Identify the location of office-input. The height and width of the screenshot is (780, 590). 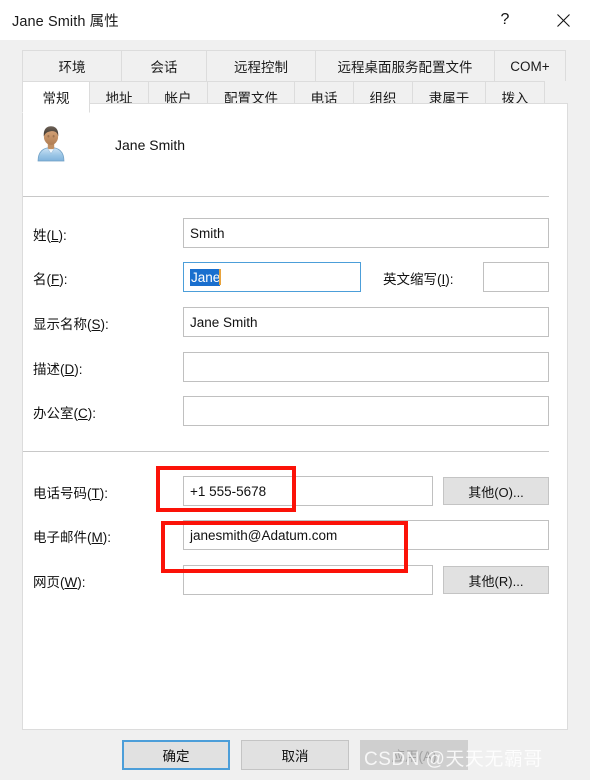
(366, 411).